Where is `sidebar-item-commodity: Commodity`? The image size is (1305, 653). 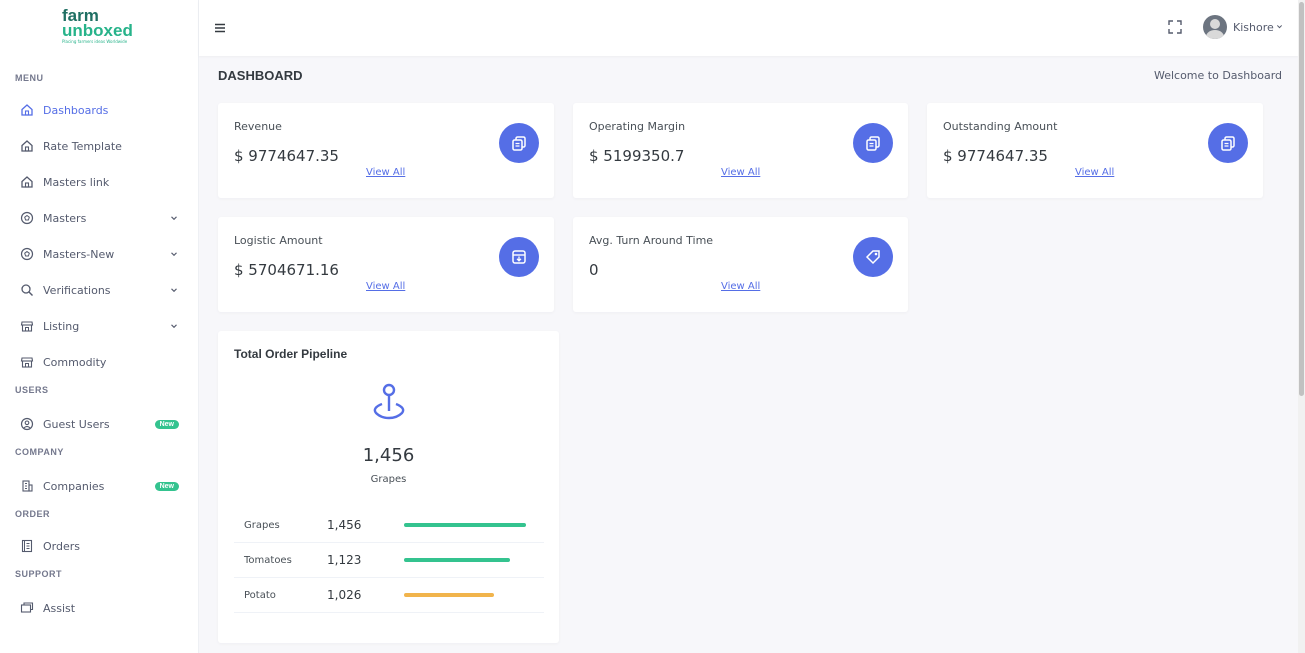 sidebar-item-commodity: Commodity is located at coordinates (99, 362).